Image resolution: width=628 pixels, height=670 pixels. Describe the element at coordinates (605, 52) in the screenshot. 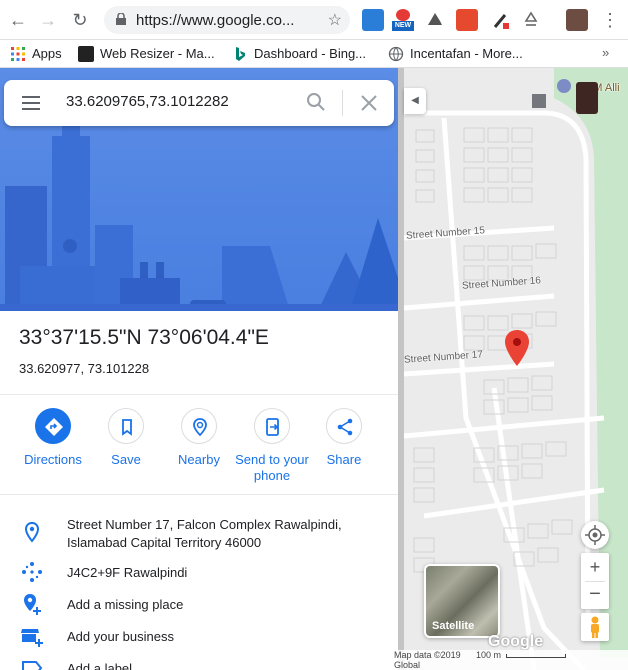

I see `more-bookmarks-icon: »` at that location.